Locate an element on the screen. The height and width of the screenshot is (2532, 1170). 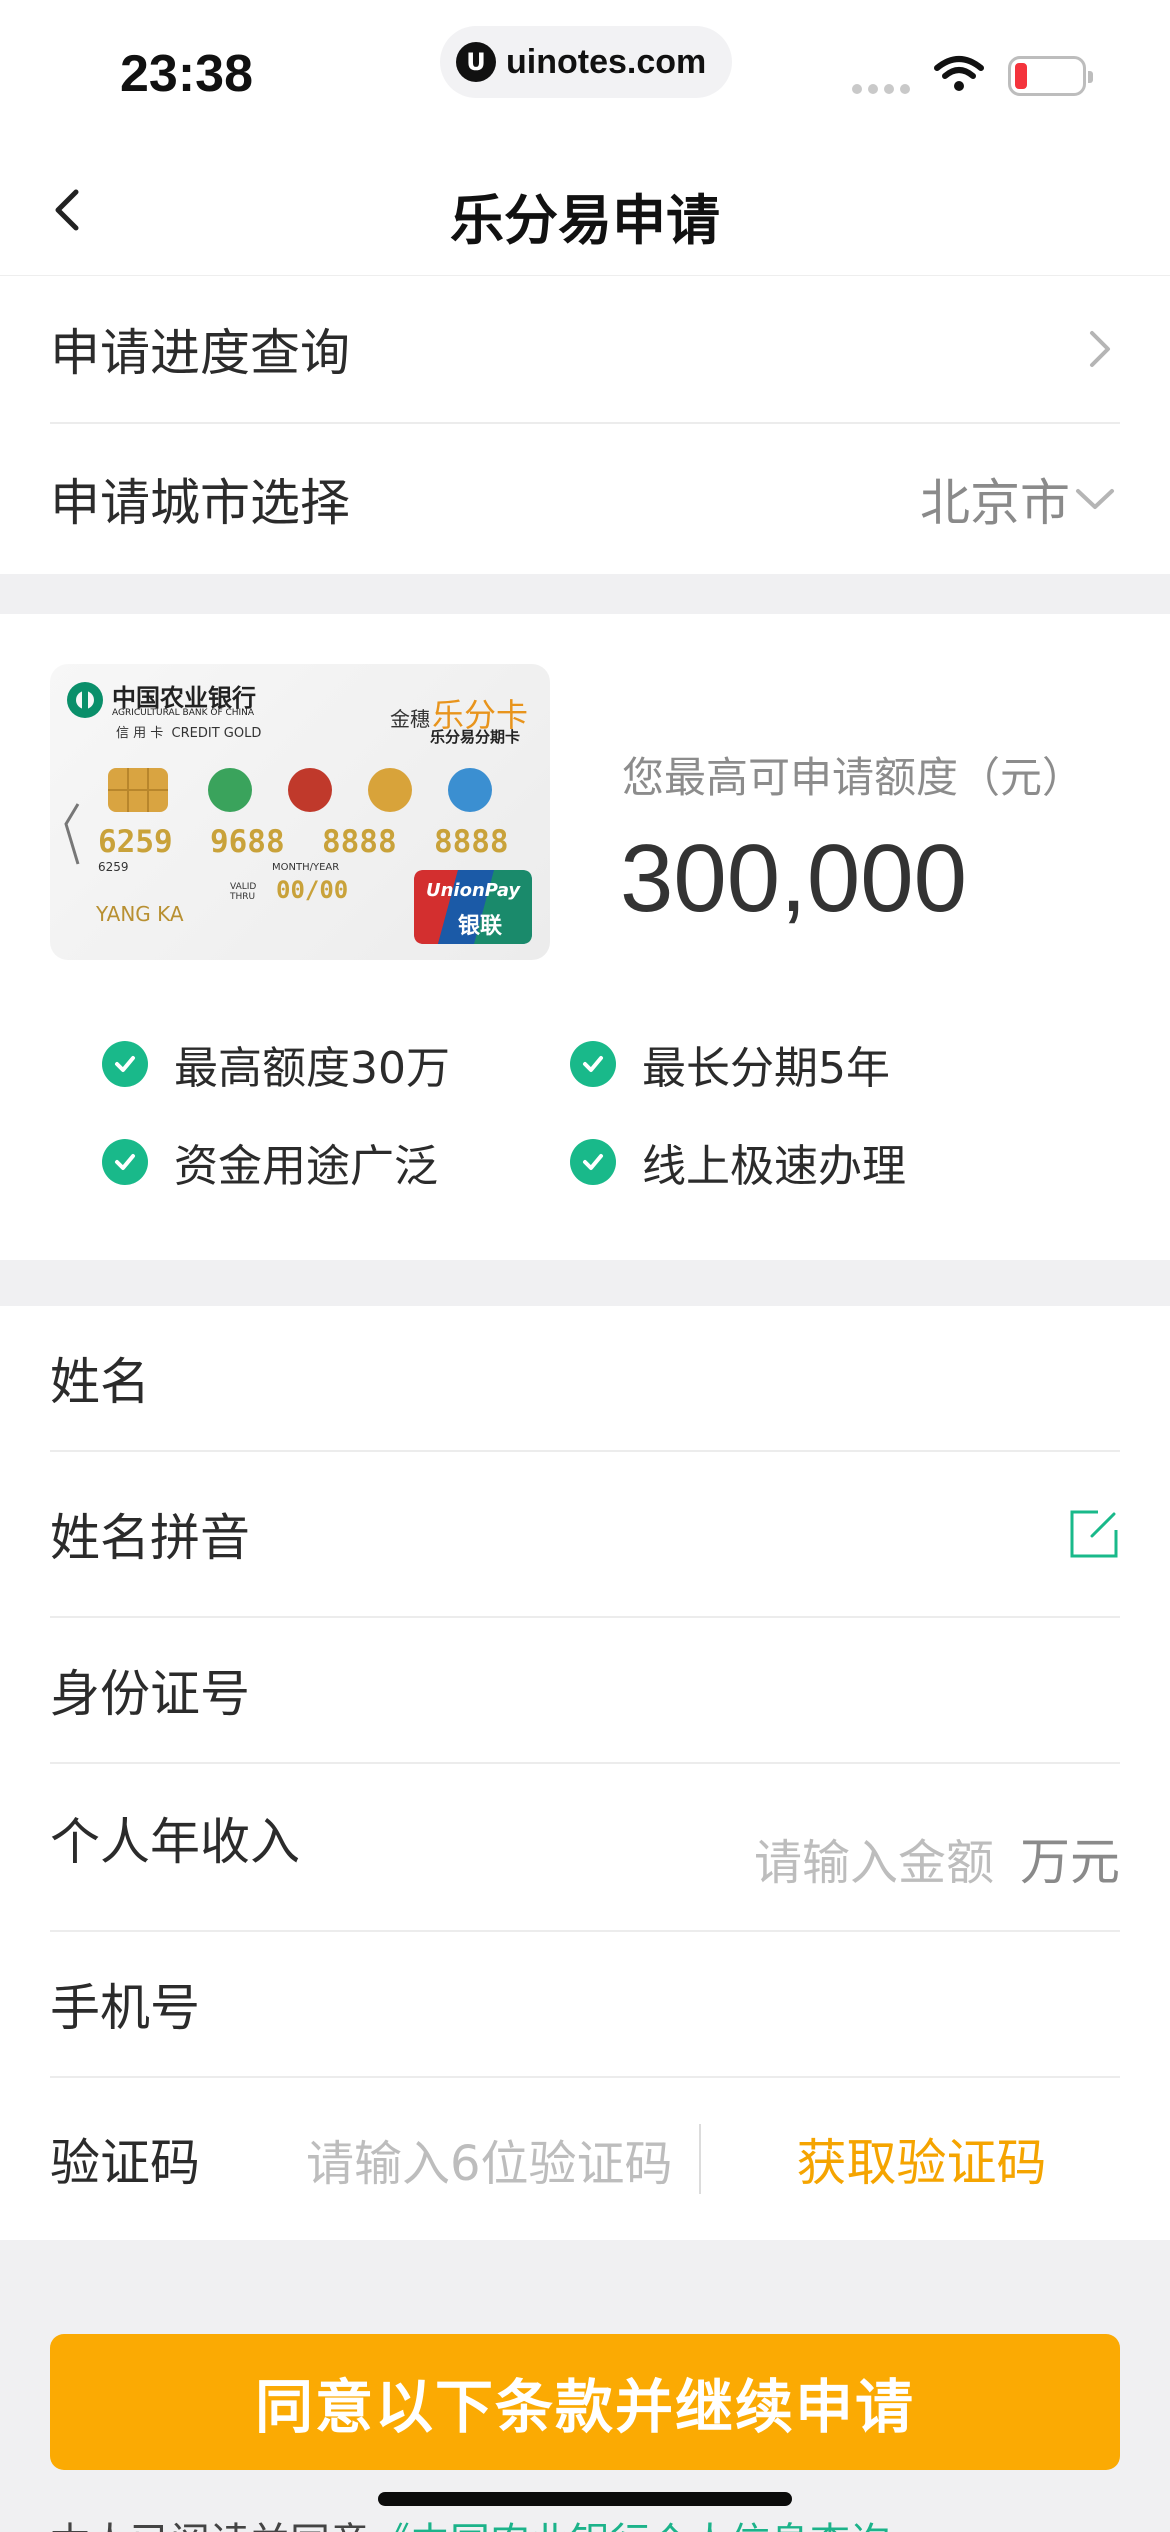
card-type: 信 用 卡 CREDIT GOLD is located at coordinates (189, 733).